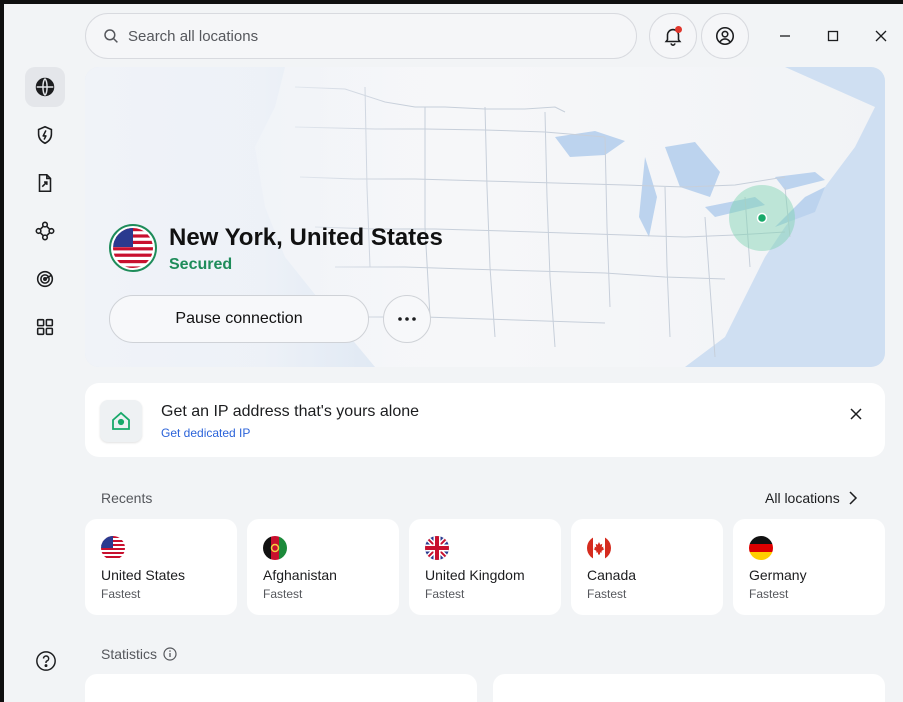  I want to click on connection-status: Secured, so click(201, 264).